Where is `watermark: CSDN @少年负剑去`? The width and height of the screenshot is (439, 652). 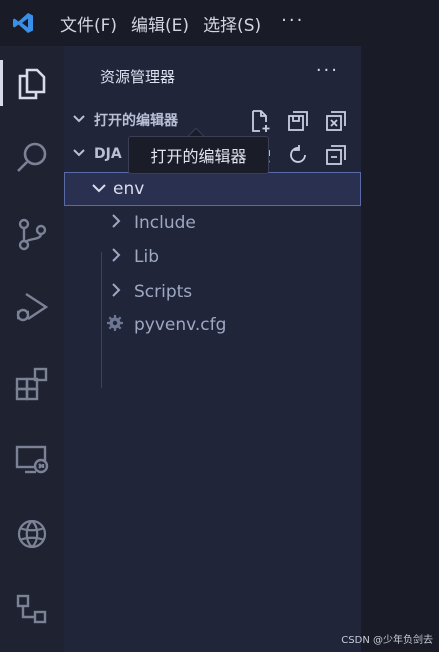
watermark: CSDN @少年负剑去 is located at coordinates (387, 640).